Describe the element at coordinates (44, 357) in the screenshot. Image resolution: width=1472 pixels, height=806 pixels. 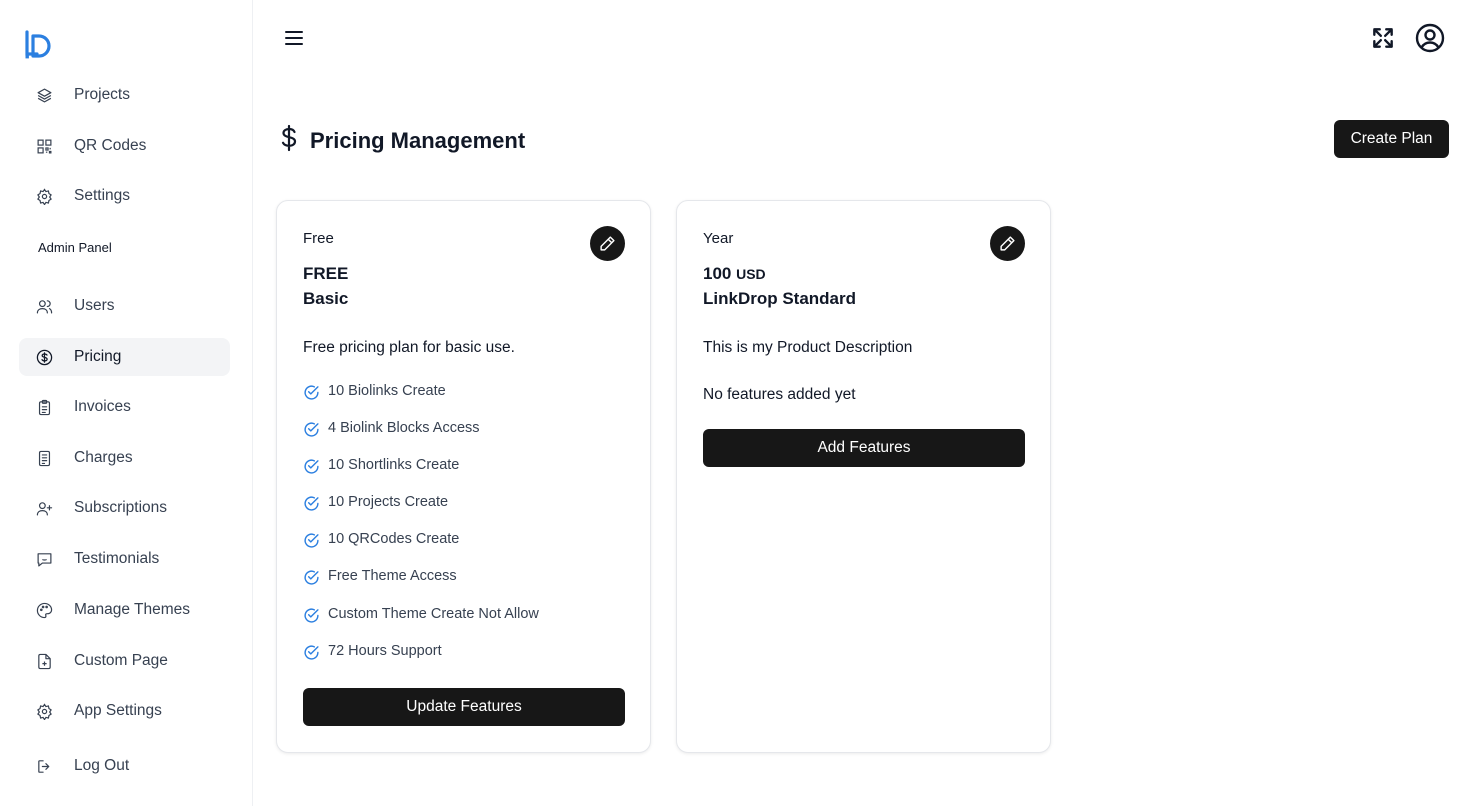
I see `dollar-circle-icon` at that location.